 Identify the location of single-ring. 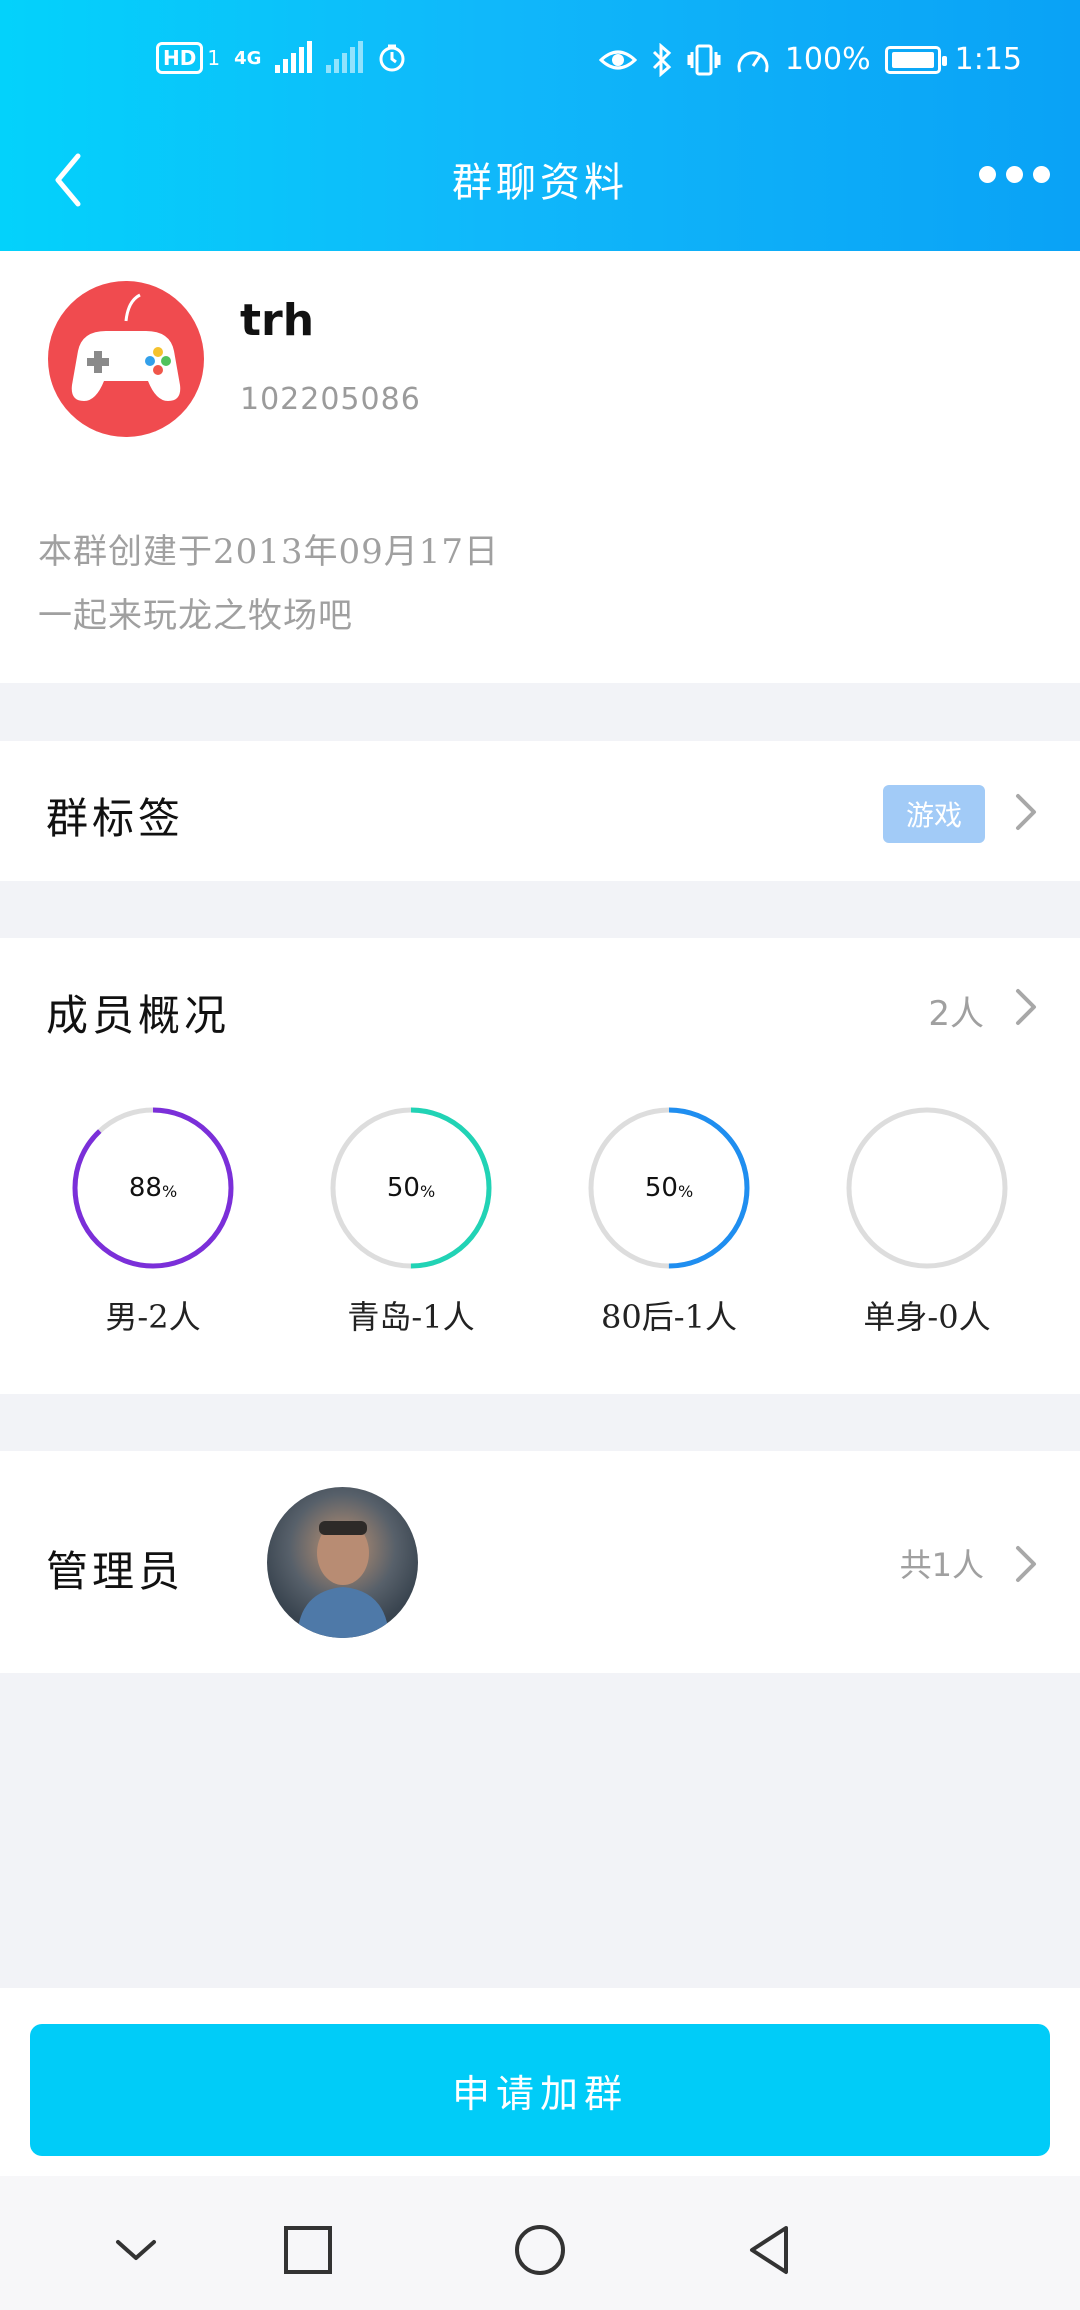
(927, 1188).